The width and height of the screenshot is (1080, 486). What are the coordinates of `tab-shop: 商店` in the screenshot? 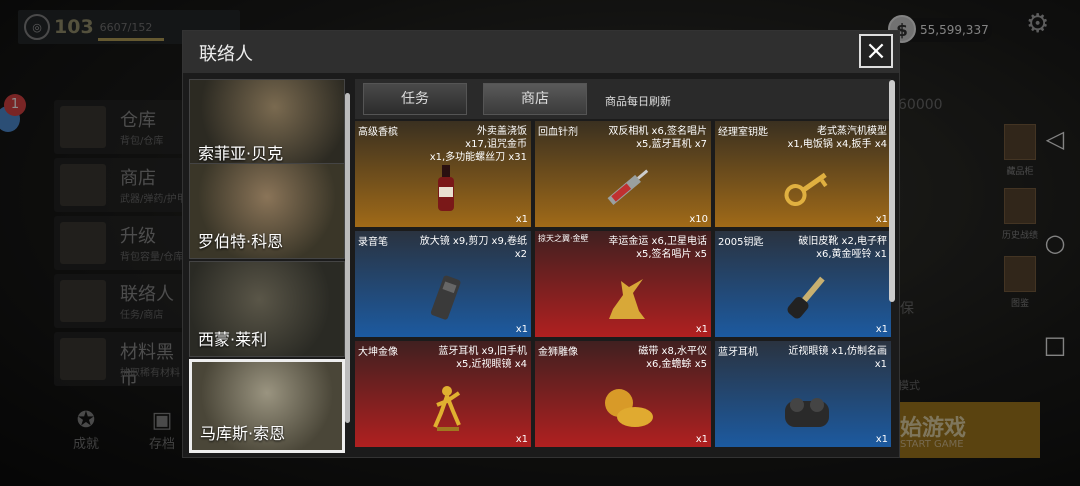 It's located at (535, 99).